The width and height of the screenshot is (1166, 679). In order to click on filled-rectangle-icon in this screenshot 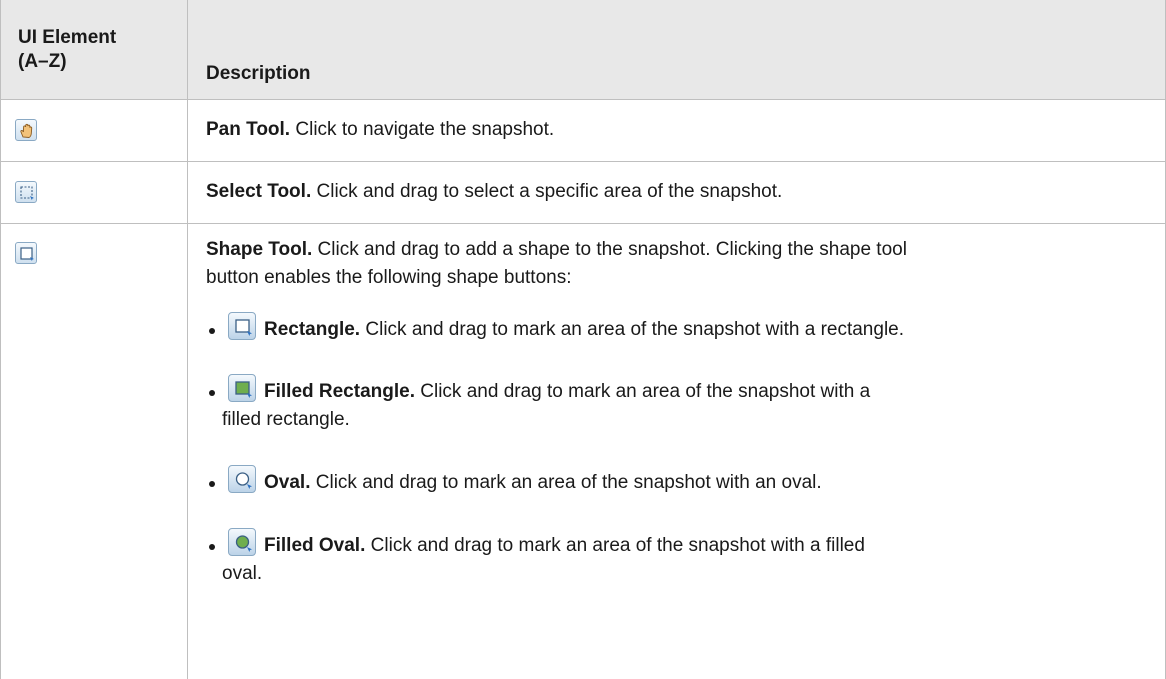, I will do `click(242, 388)`.